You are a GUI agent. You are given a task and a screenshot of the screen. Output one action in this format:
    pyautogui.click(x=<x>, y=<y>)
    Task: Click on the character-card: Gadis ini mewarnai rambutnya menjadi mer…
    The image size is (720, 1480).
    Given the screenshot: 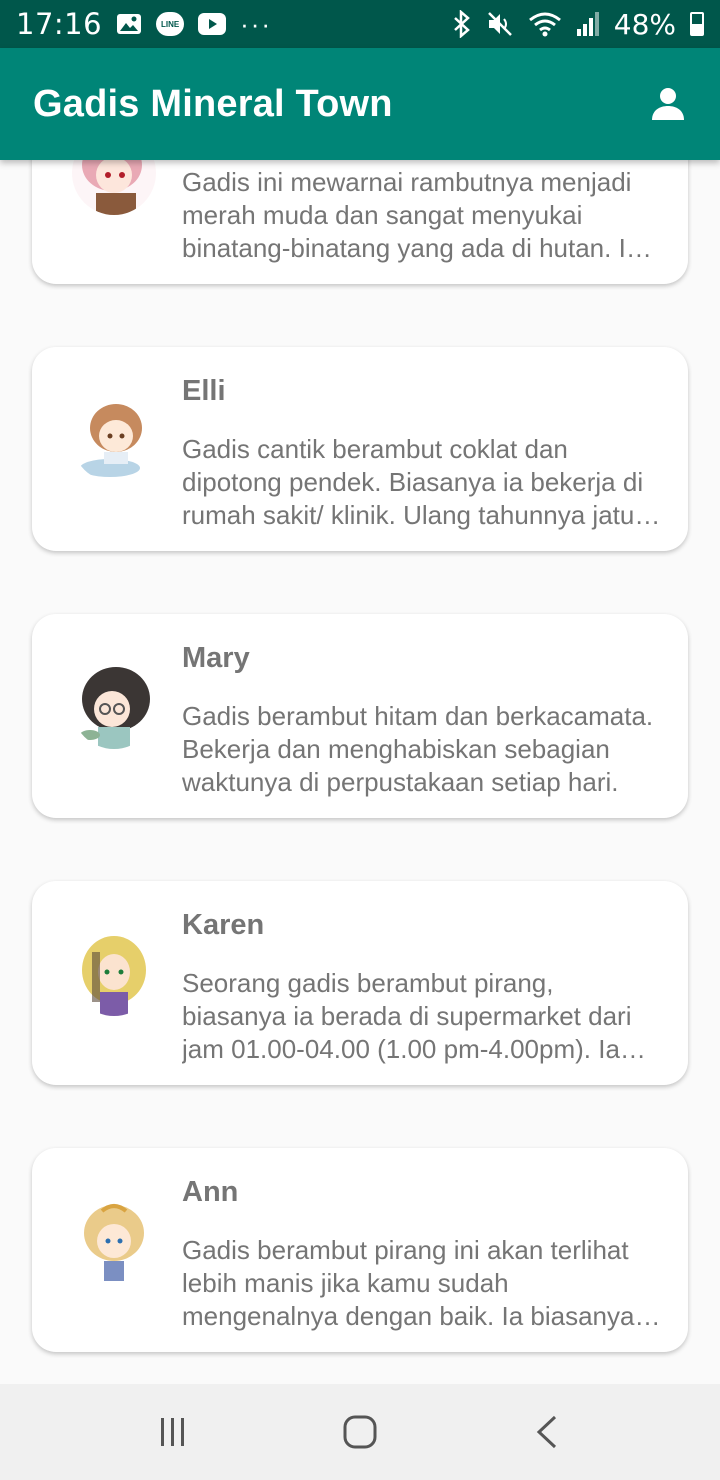 What is the action you would take?
    pyautogui.click(x=360, y=222)
    